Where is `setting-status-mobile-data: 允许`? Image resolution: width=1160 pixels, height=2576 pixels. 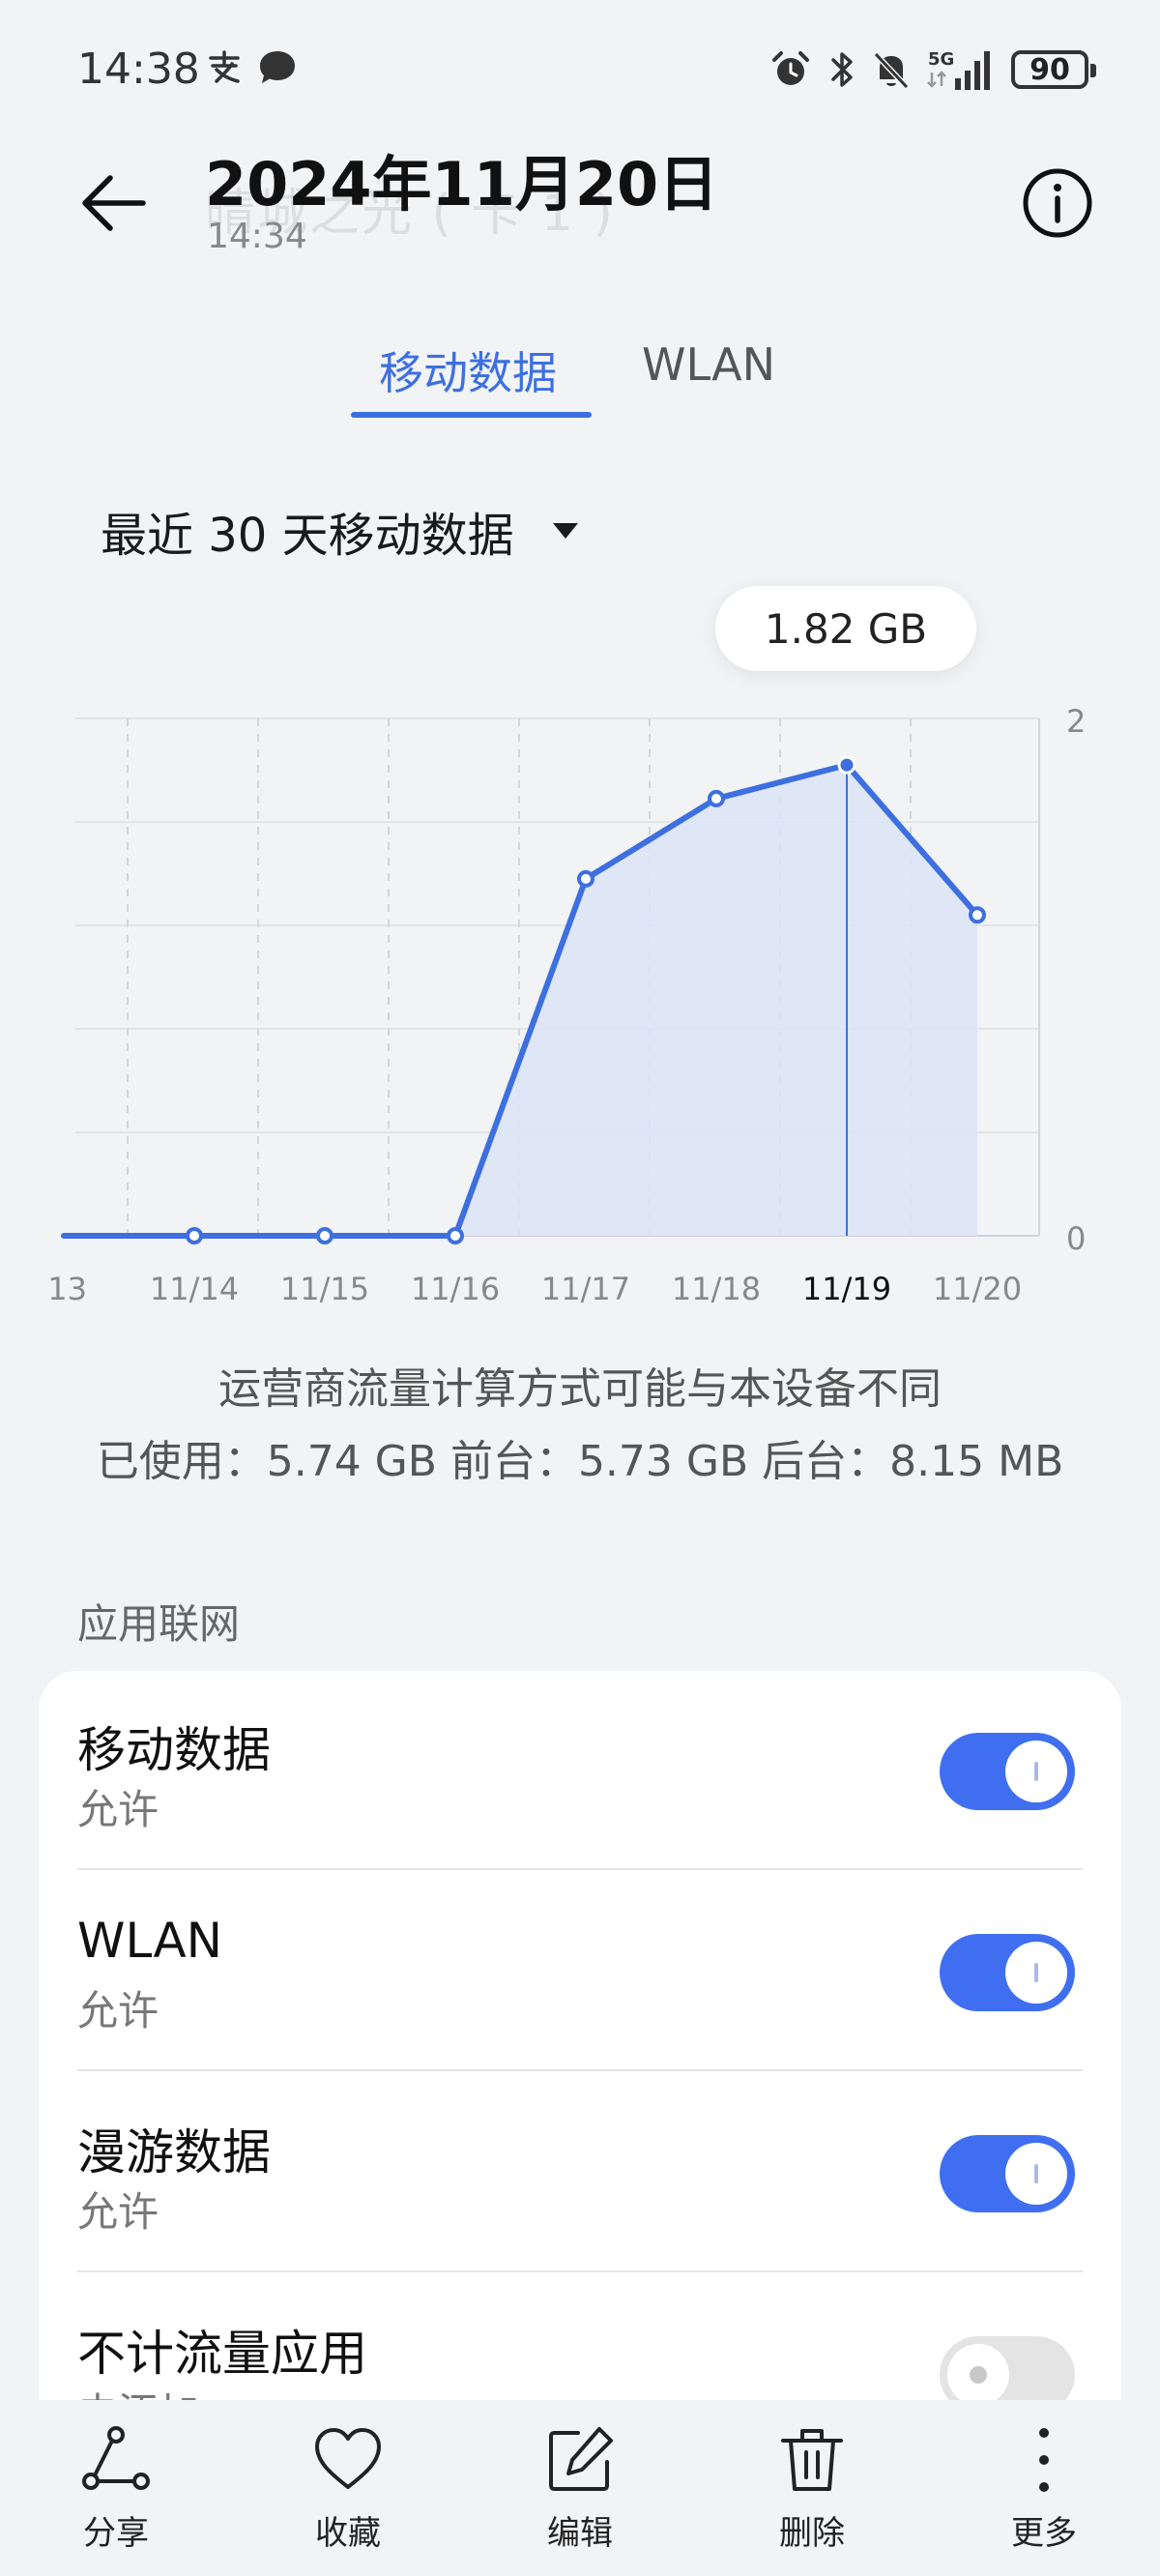
setting-status-mobile-data: 允许 is located at coordinates (118, 1809).